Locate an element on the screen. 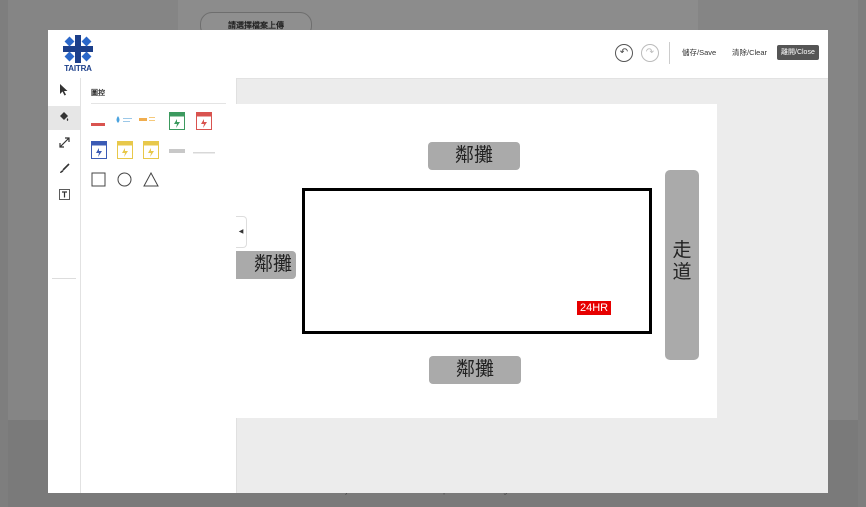 The image size is (866, 507). save-button: 儲存/Save is located at coordinates (699, 52).